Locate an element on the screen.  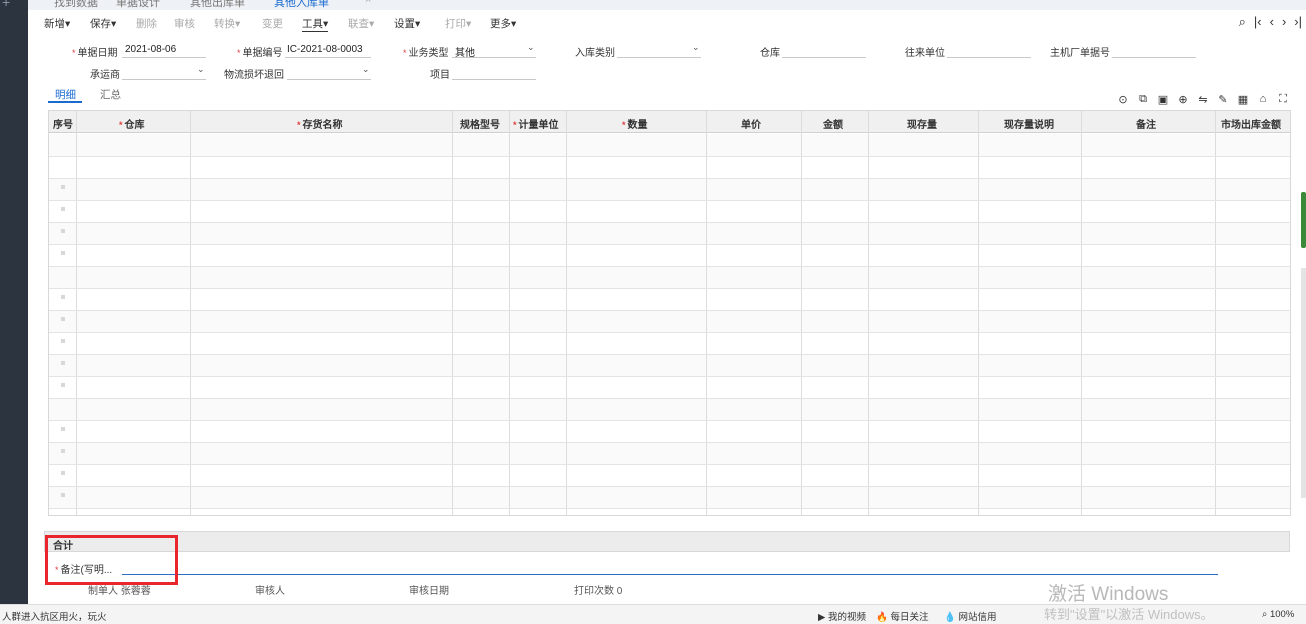
prev-record-icon: ‹ is located at coordinates (1272, 22).